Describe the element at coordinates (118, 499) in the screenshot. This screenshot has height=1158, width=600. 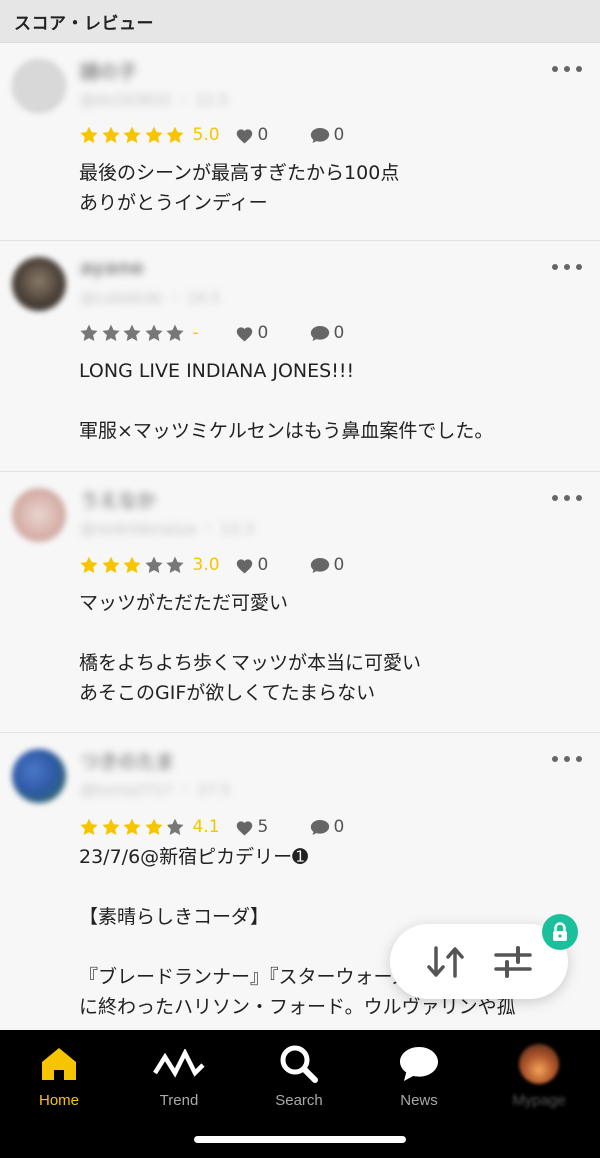
I see `user-name: うえなか` at that location.